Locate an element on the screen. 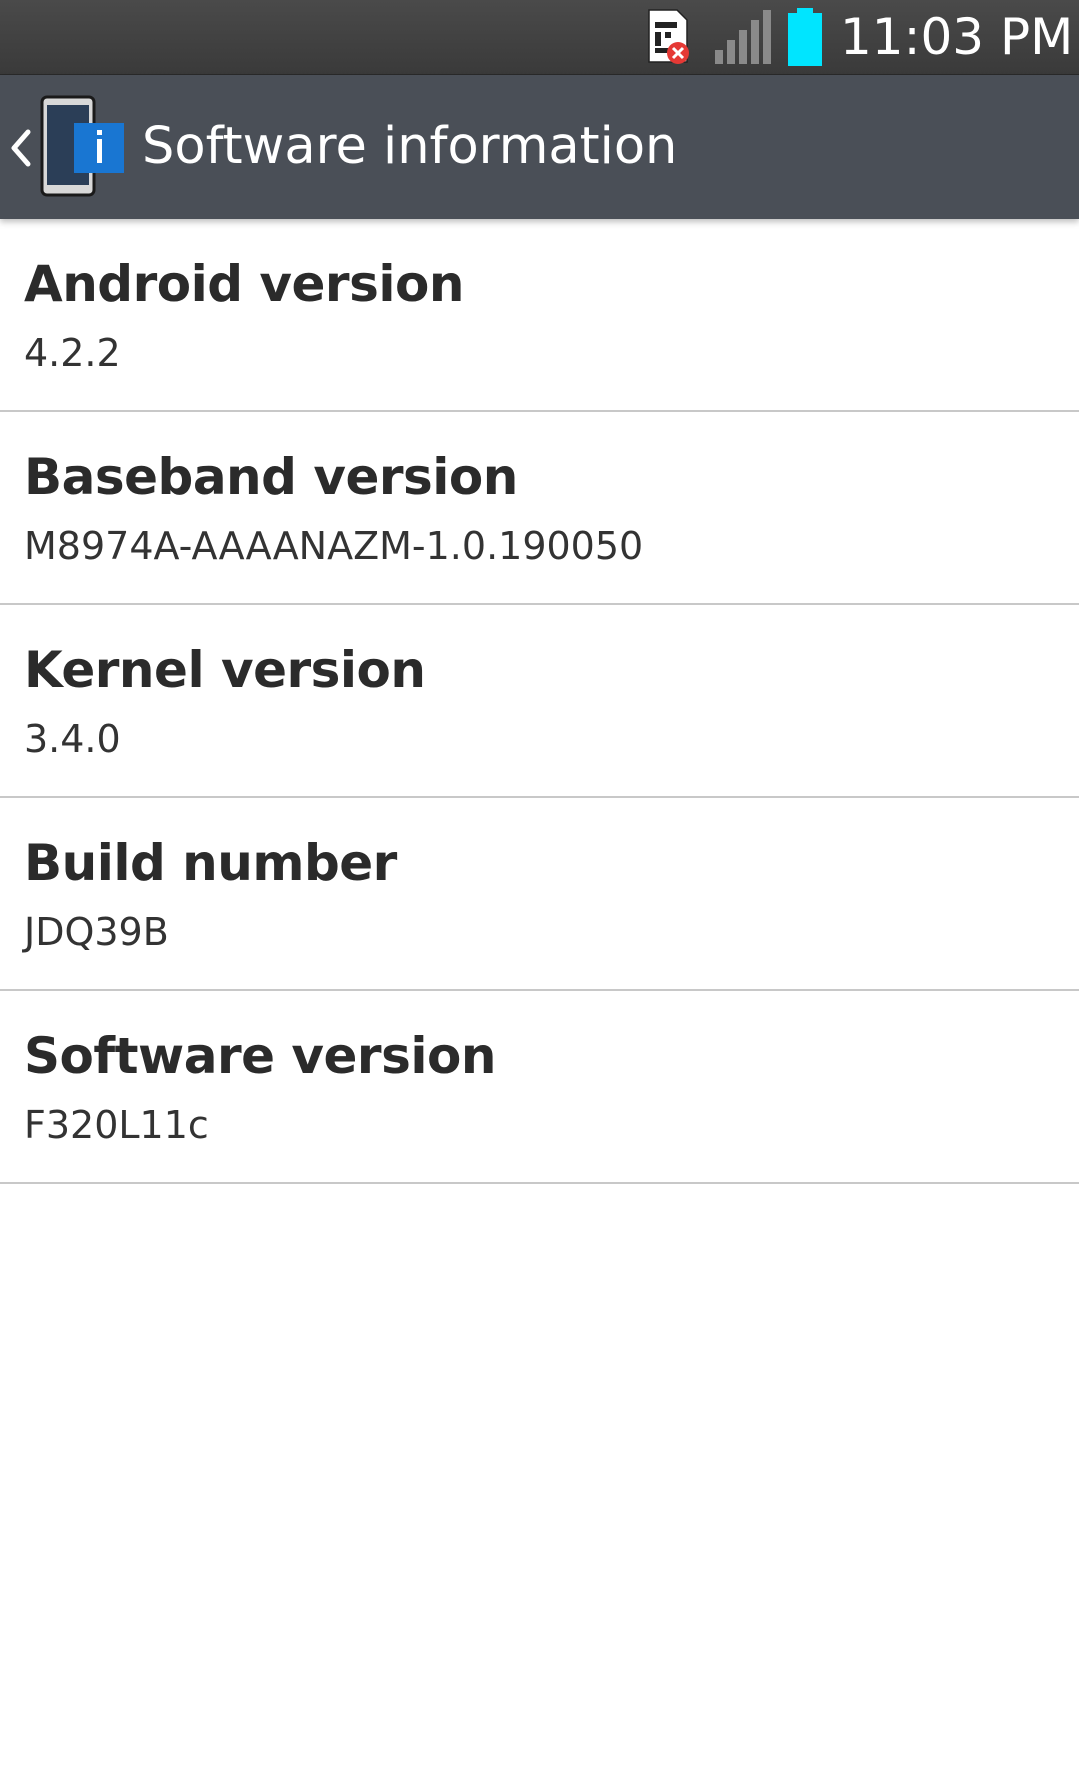 The height and width of the screenshot is (1775, 1079). item-title: Baseband version is located at coordinates (271, 477).